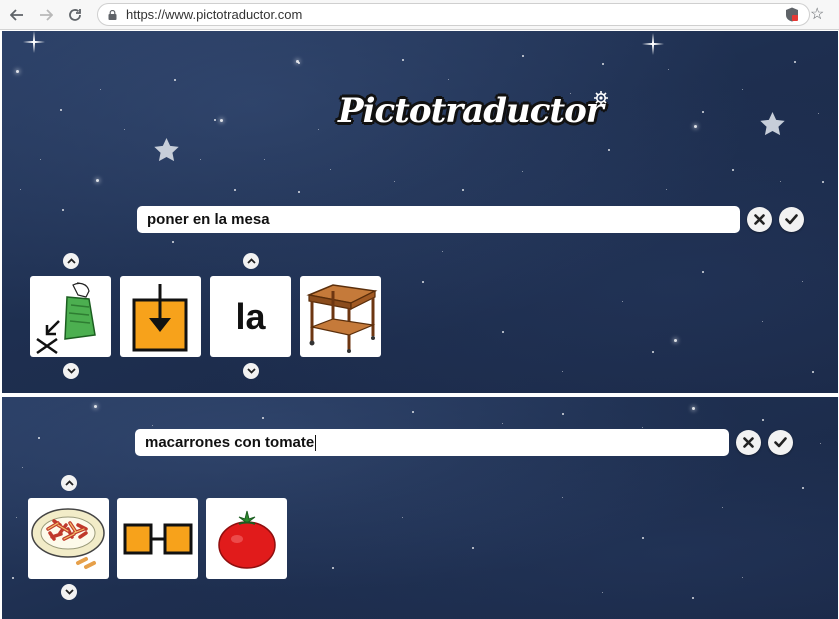  Describe the element at coordinates (208, 219) in the screenshot. I see `translate-input-value: poner en la mesa` at that location.